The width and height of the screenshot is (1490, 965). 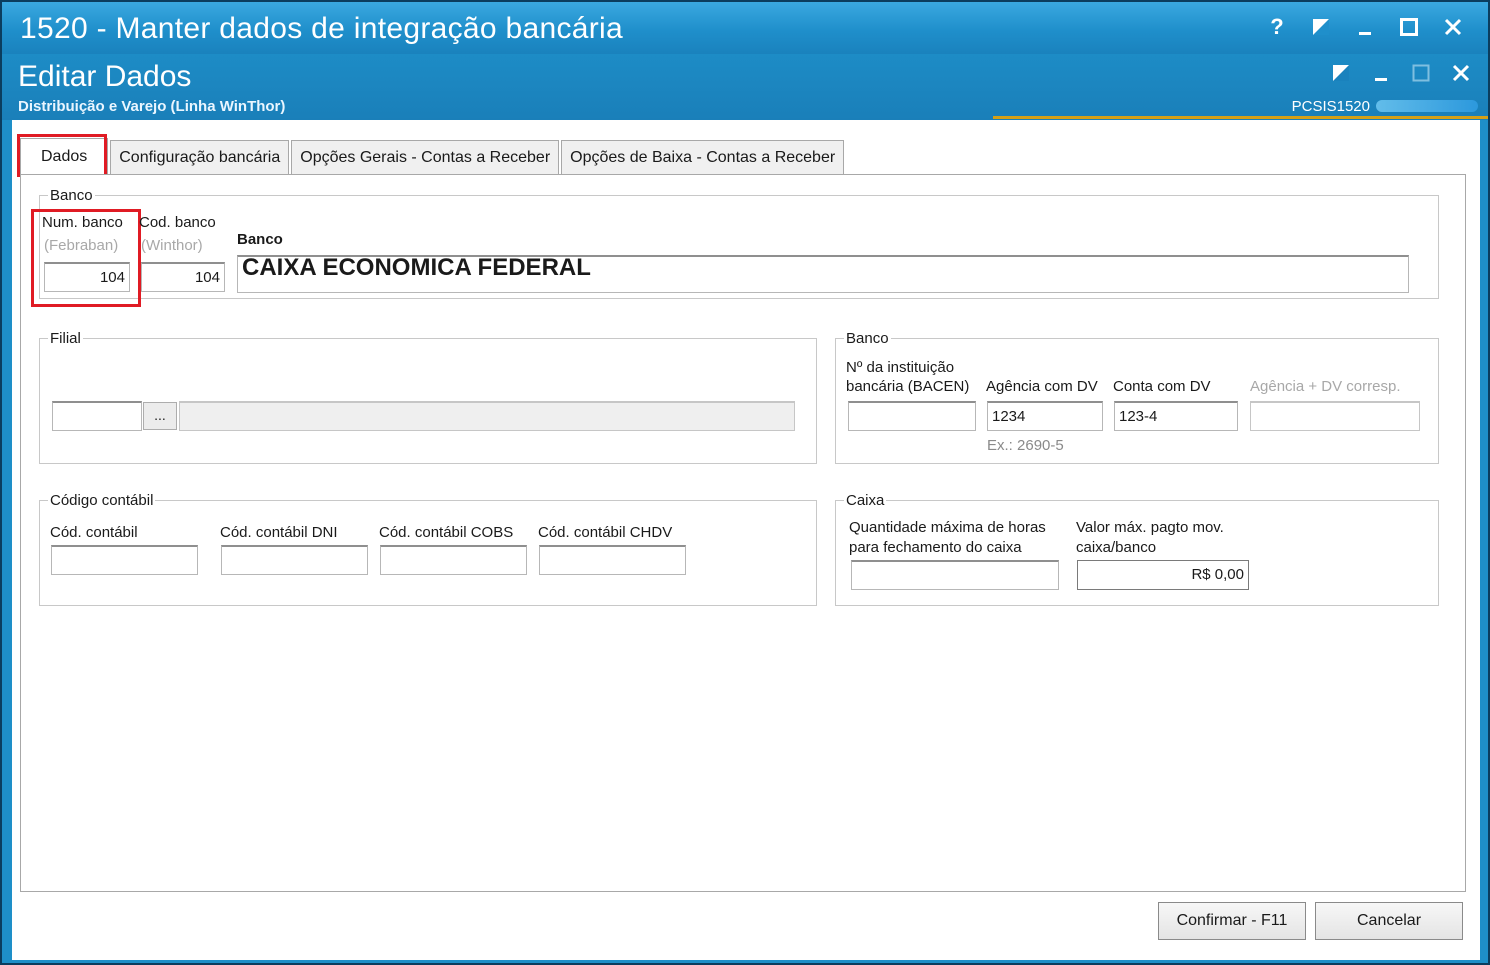 What do you see at coordinates (1240, 117) in the screenshot?
I see `accent-divider` at bounding box center [1240, 117].